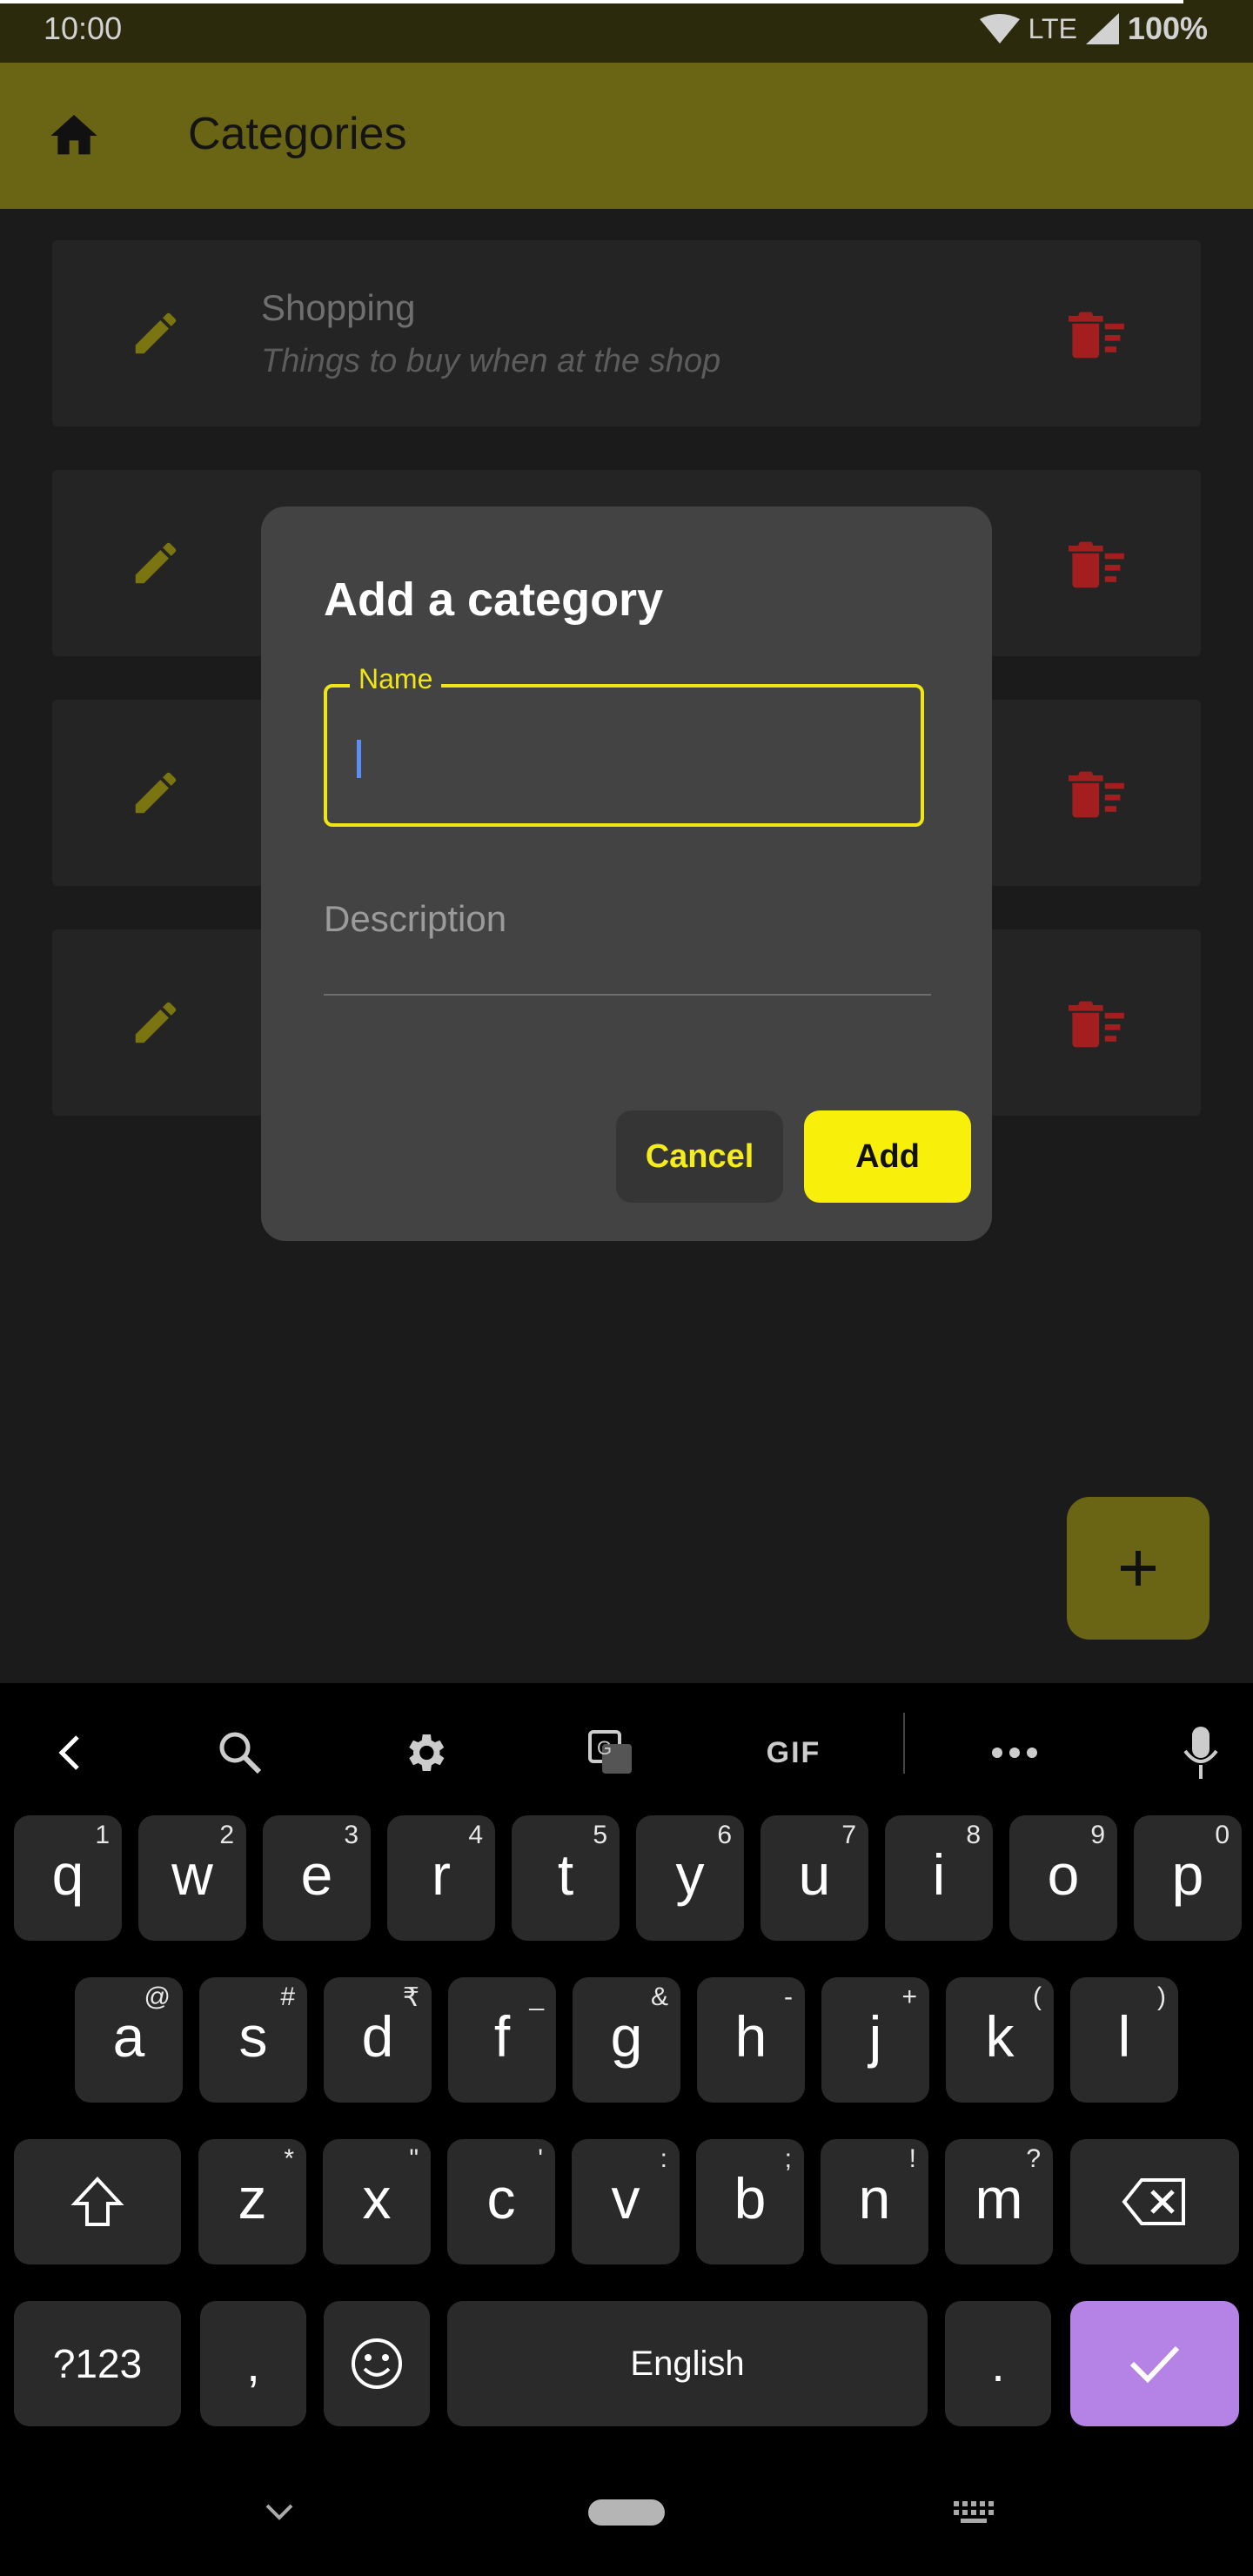 This screenshot has width=1253, height=2576. Describe the element at coordinates (626, 2512) in the screenshot. I see `nav-home-pill` at that location.